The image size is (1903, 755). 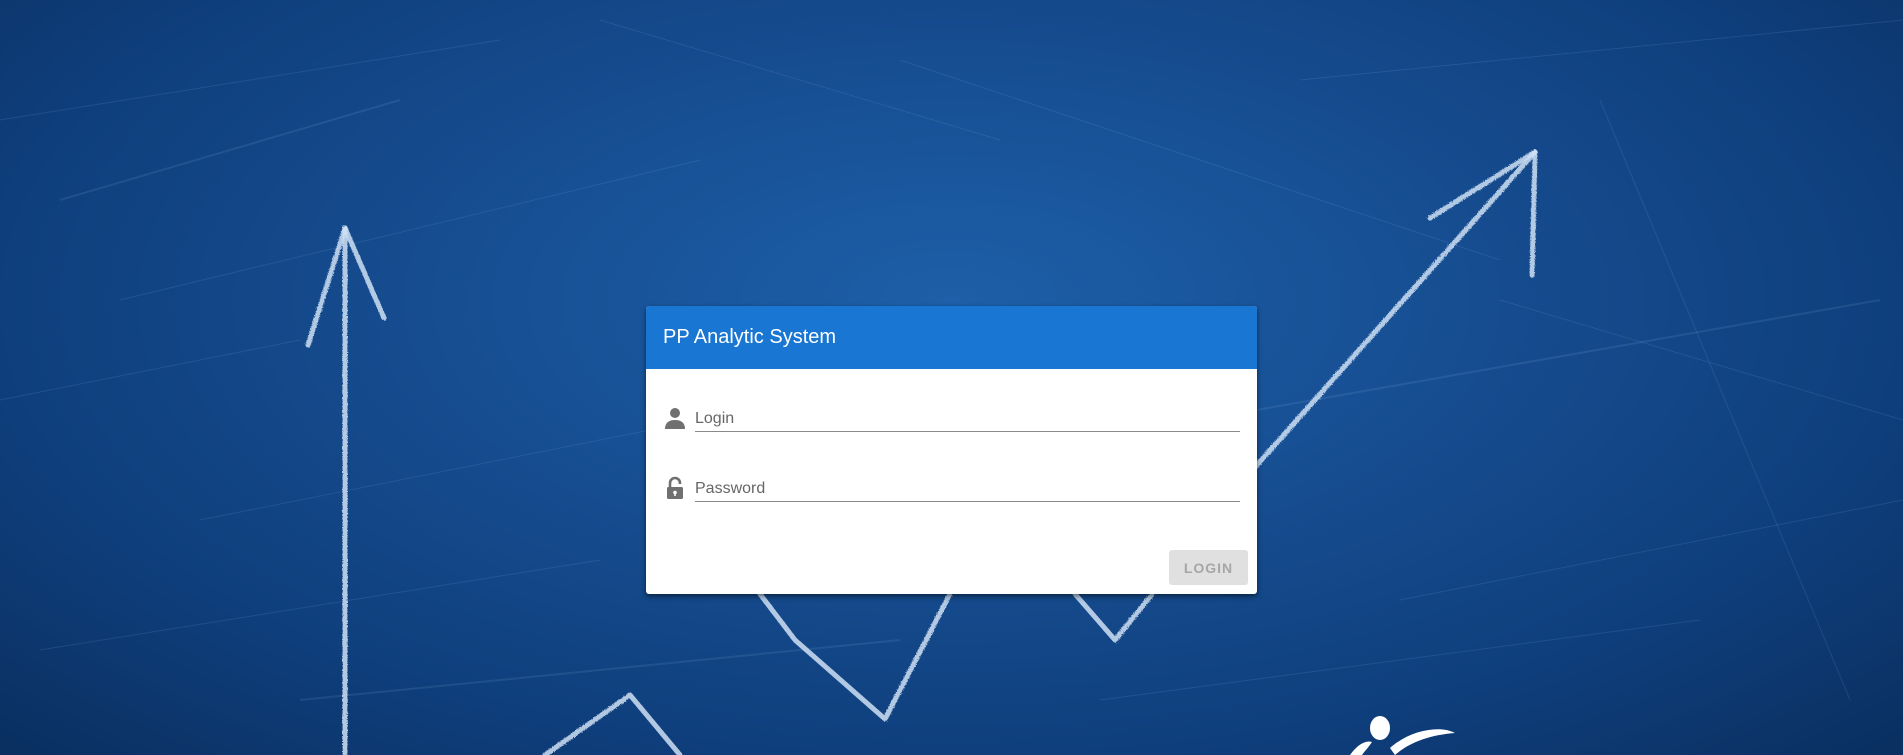 What do you see at coordinates (967, 487) in the screenshot?
I see `password-input` at bounding box center [967, 487].